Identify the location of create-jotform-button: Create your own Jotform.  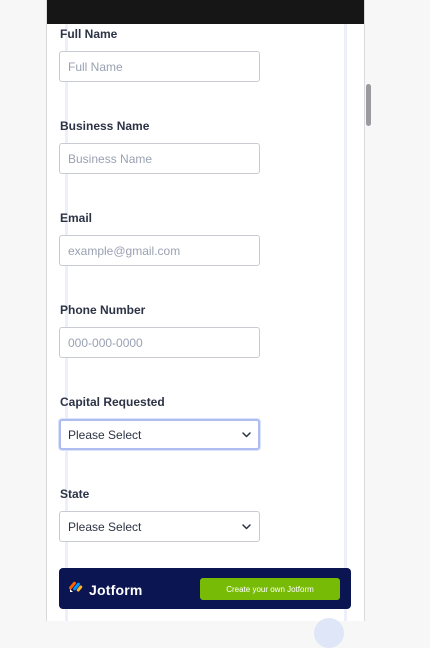
(270, 589).